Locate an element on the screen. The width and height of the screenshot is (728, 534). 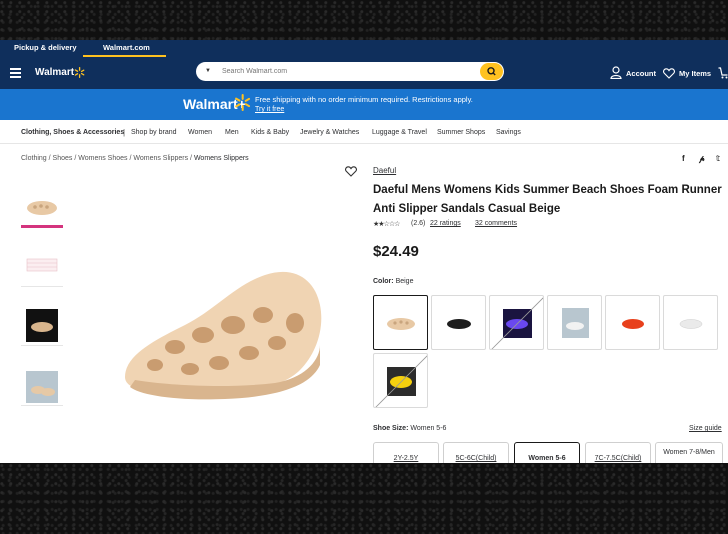
cat-summer-shops: Summer Shops is located at coordinates (461, 132).